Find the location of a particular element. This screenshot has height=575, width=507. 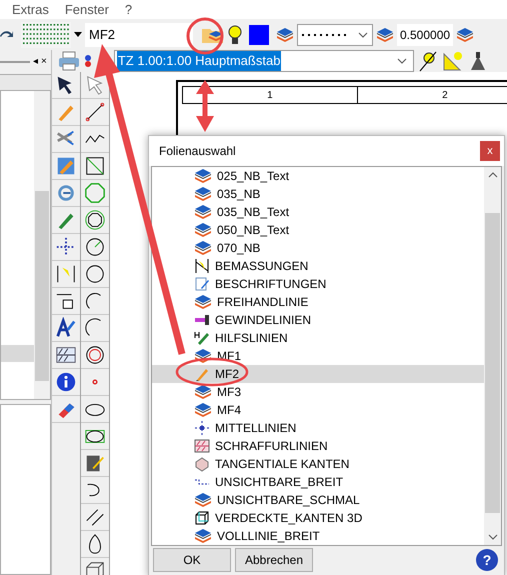

annotation-arrow is located at coordinates (205, 106).